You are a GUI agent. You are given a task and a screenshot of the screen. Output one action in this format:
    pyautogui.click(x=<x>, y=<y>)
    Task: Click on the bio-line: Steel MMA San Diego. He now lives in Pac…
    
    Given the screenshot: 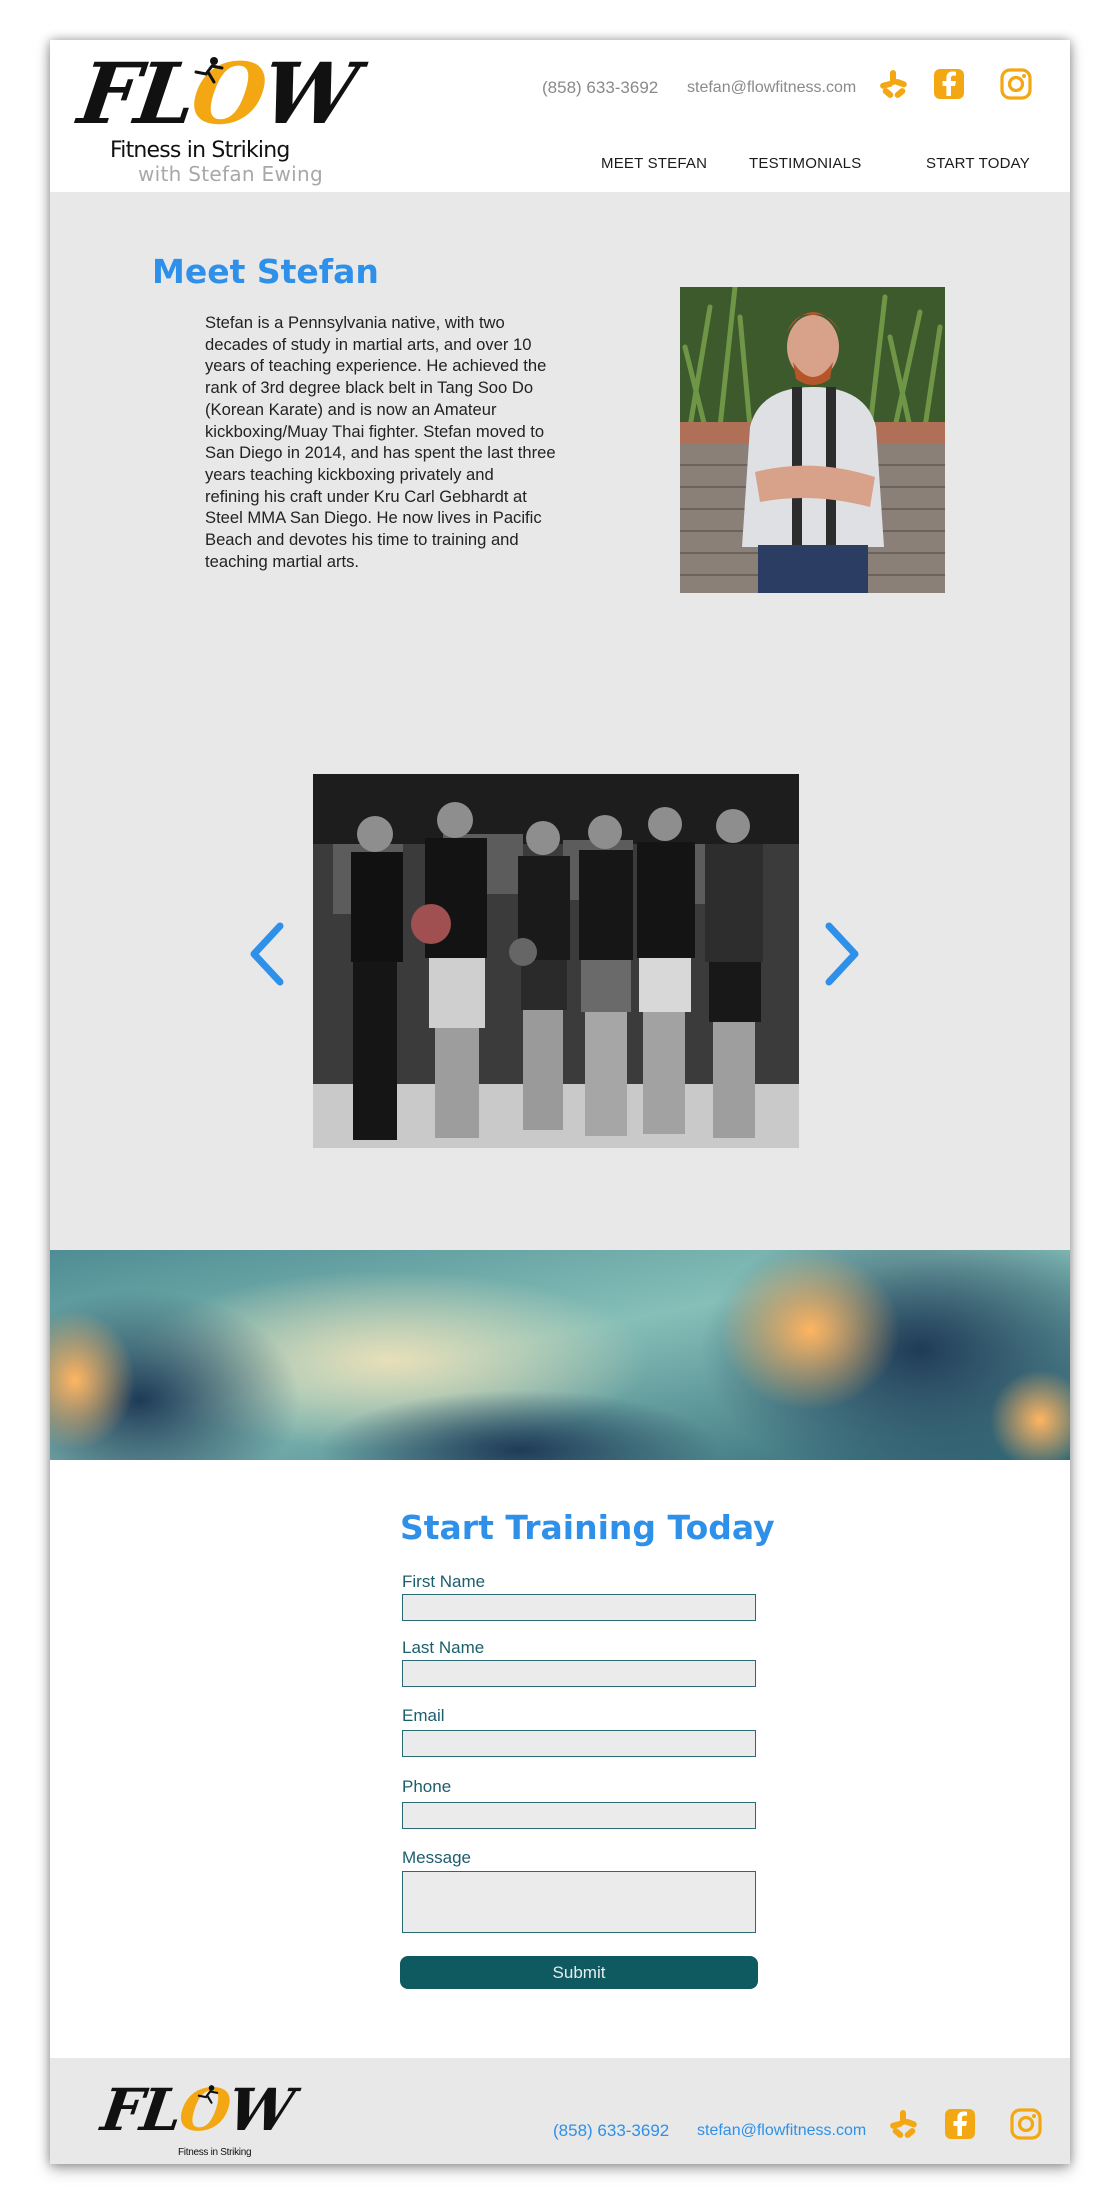 What is the action you would take?
    pyautogui.click(x=373, y=518)
    